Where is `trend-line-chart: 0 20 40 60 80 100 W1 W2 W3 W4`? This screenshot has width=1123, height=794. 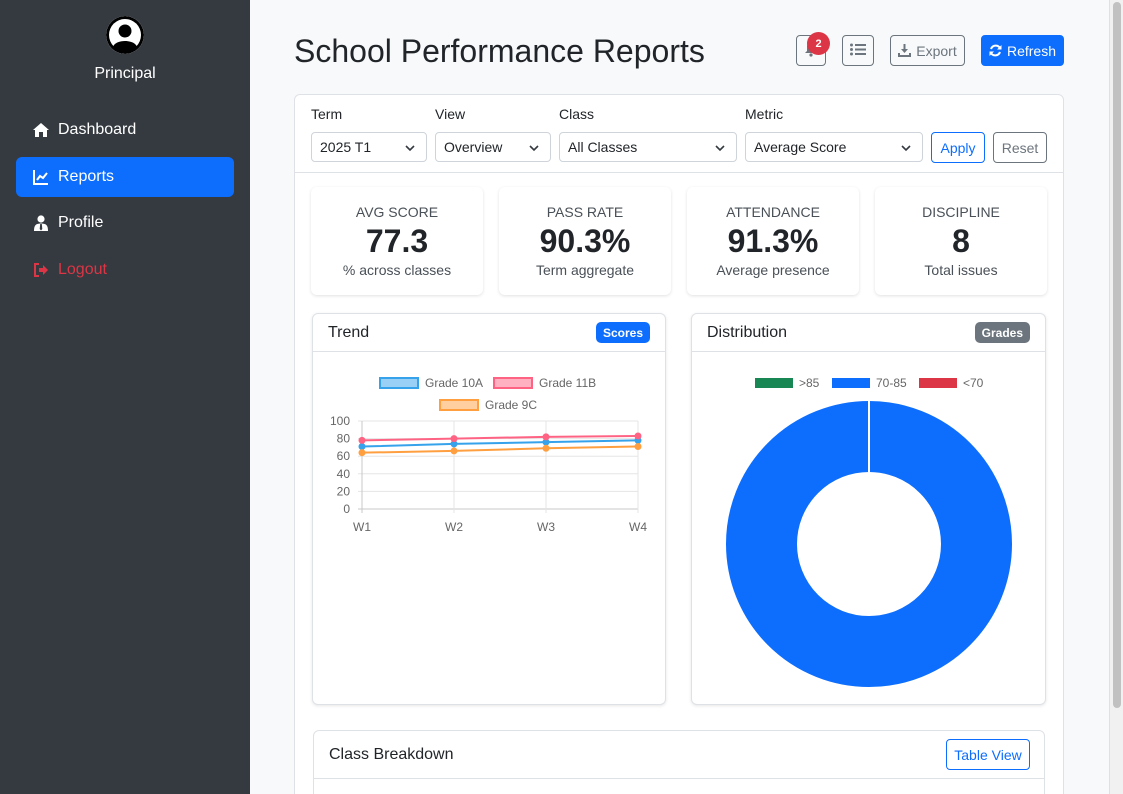 trend-line-chart: 0 20 40 60 80 100 W1 W2 W3 W4 is located at coordinates (488, 474).